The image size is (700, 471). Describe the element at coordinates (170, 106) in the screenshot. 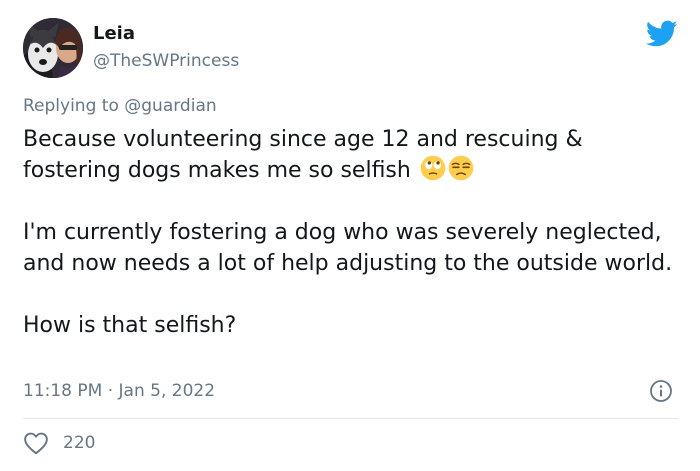

I see `reply-mention-link: @guardian` at that location.